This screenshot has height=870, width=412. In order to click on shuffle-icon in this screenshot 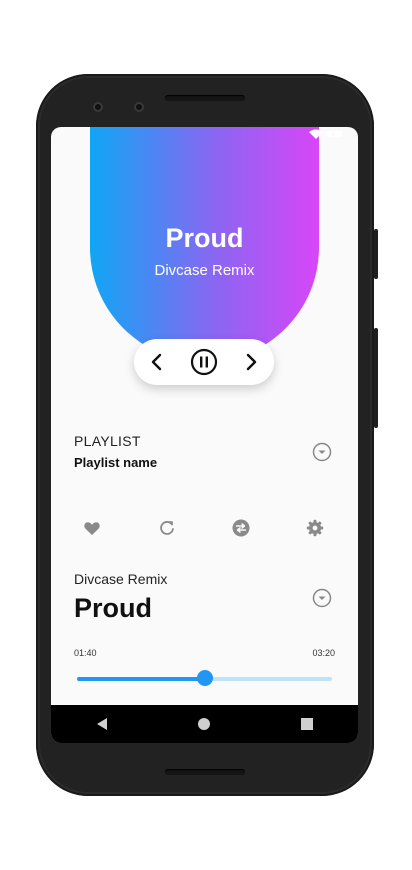, I will do `click(241, 528)`.